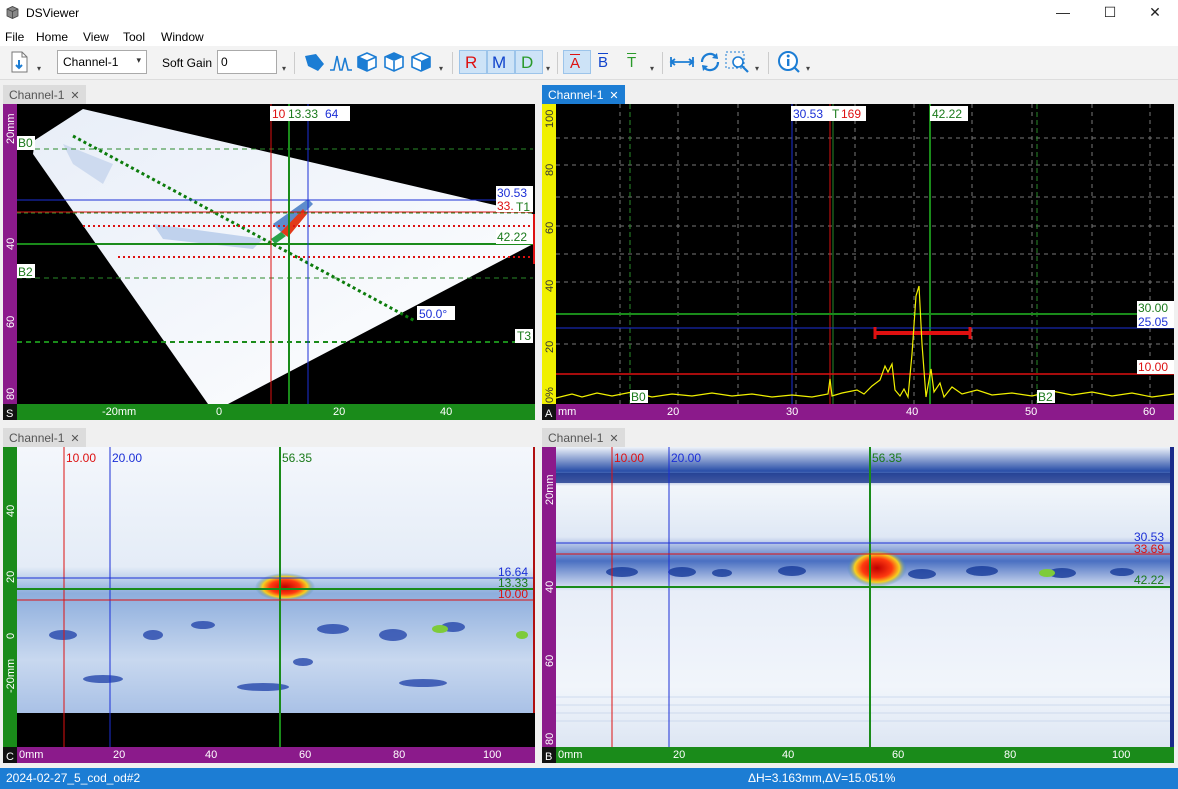 The height and width of the screenshot is (789, 1178). What do you see at coordinates (11, 322) in the screenshot?
I see `s-y-tick: 60` at bounding box center [11, 322].